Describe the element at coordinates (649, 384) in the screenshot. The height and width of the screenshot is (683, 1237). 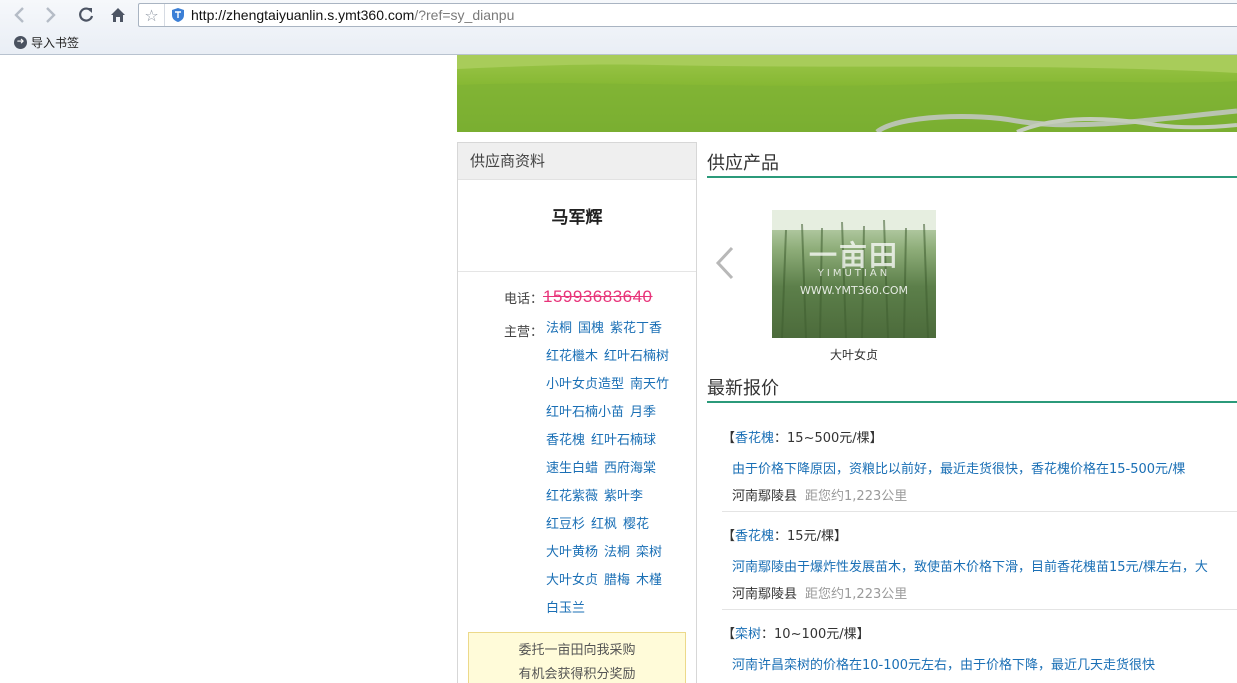
I see `main-business-link: 南天竹` at that location.